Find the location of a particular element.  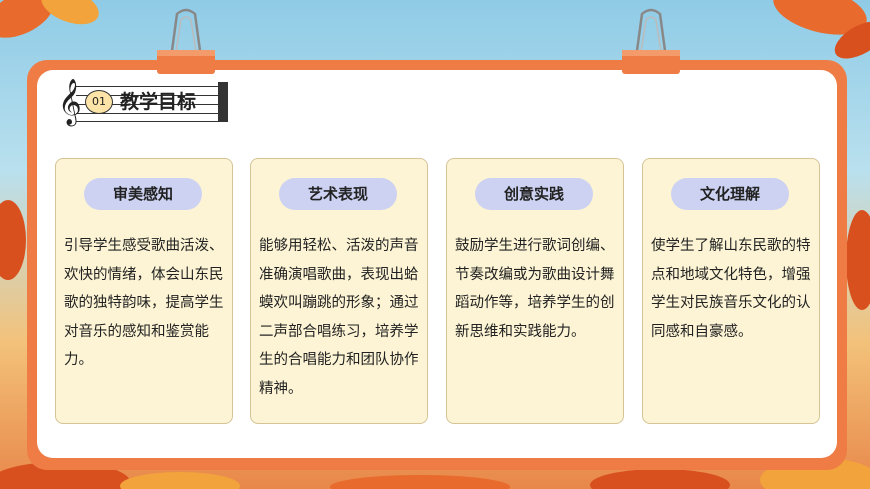

card-label: 艺术表现 is located at coordinates (338, 194).